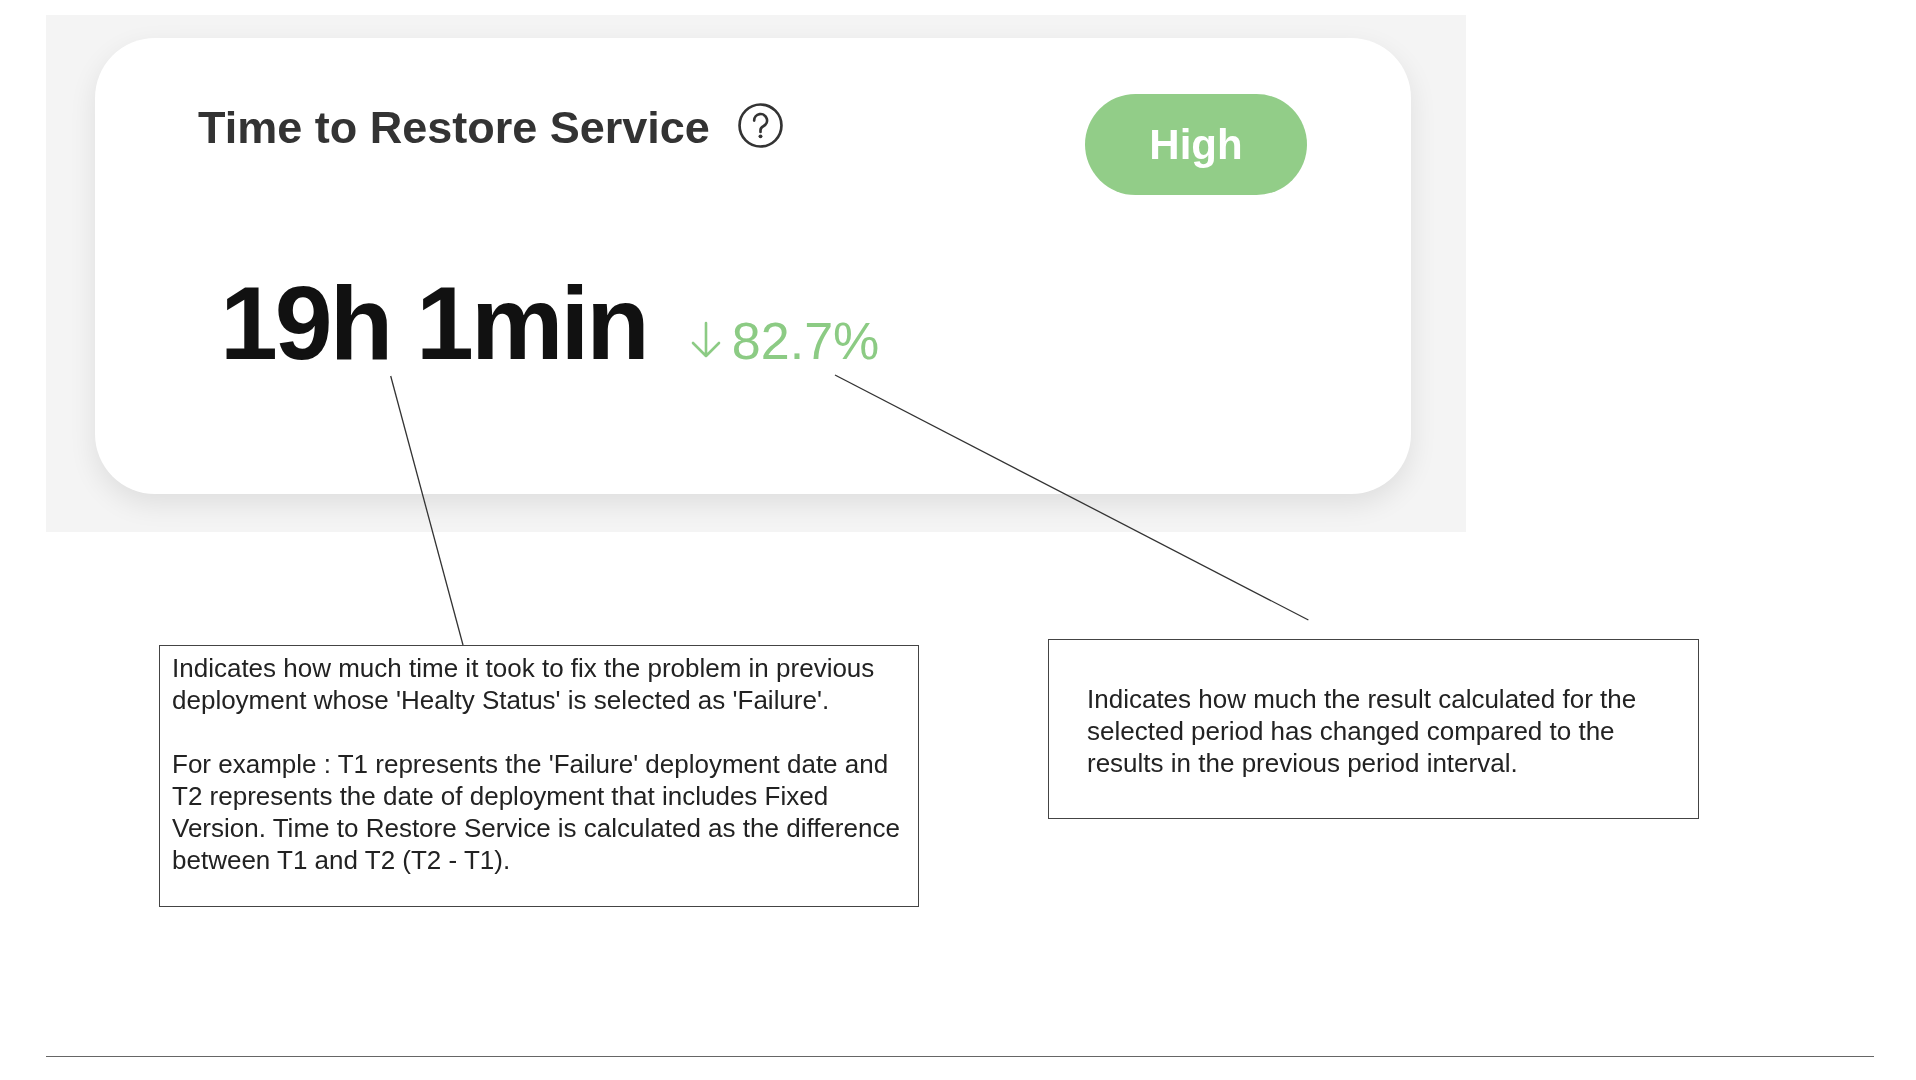 Image resolution: width=1916 pixels, height=1080 pixels. I want to click on metric-value: 19h 1min, so click(433, 323).